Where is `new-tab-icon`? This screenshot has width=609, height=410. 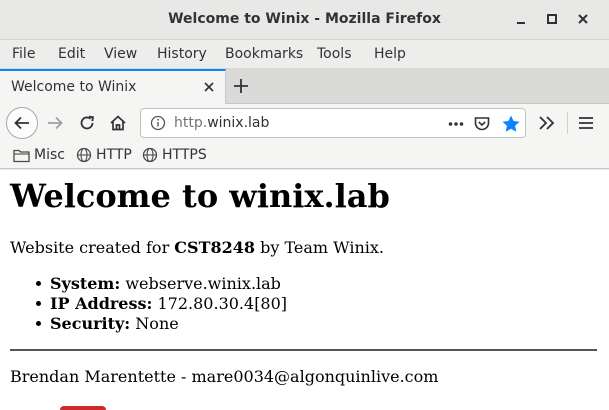
new-tab-icon is located at coordinates (241, 86).